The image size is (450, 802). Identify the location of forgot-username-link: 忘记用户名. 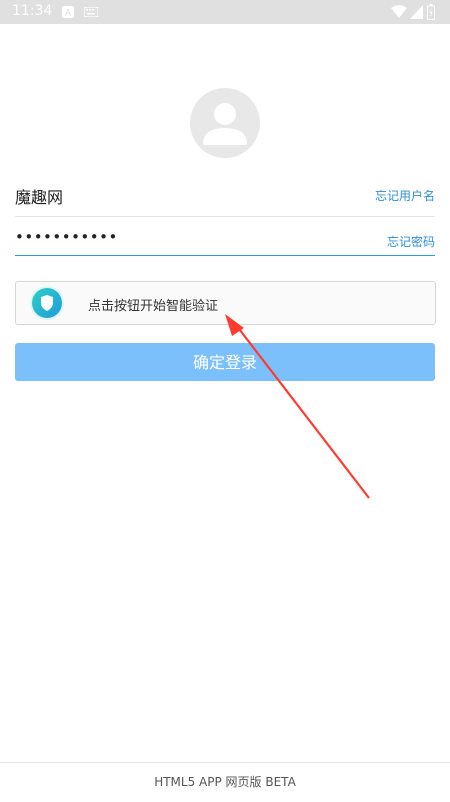
(405, 195).